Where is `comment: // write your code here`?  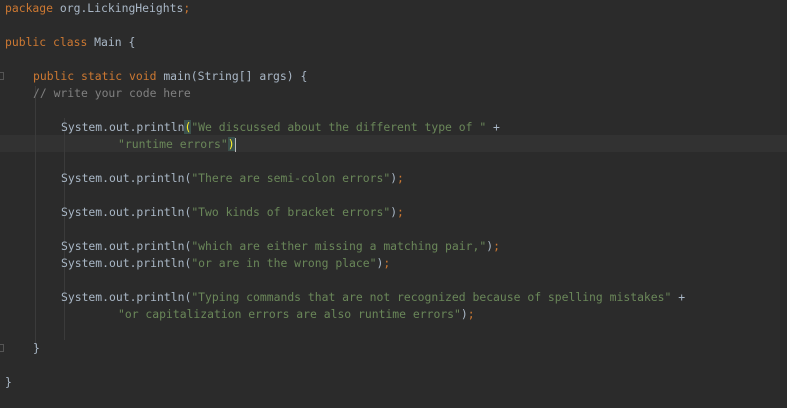 comment: // write your code here is located at coordinates (112, 93).